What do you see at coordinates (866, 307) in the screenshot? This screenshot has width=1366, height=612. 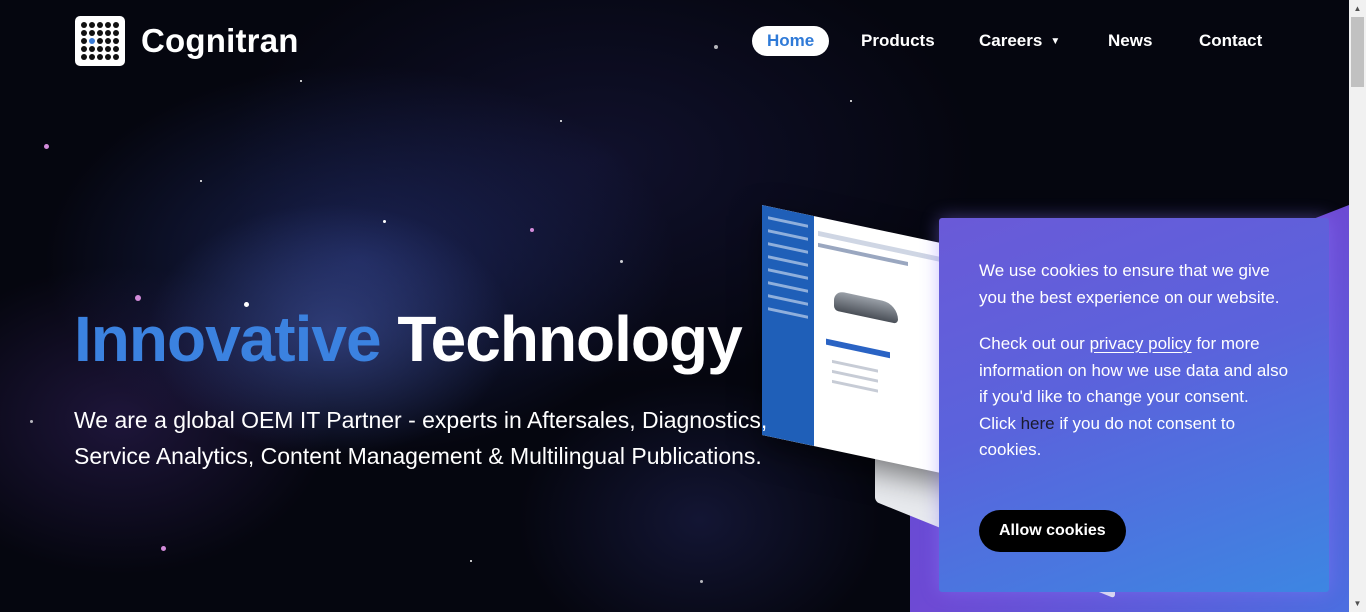 I see `car-image` at bounding box center [866, 307].